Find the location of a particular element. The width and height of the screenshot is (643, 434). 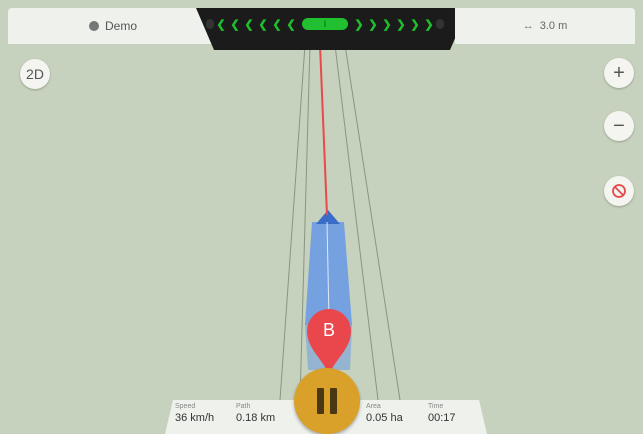

vehicle-arrow is located at coordinates (328, 217).